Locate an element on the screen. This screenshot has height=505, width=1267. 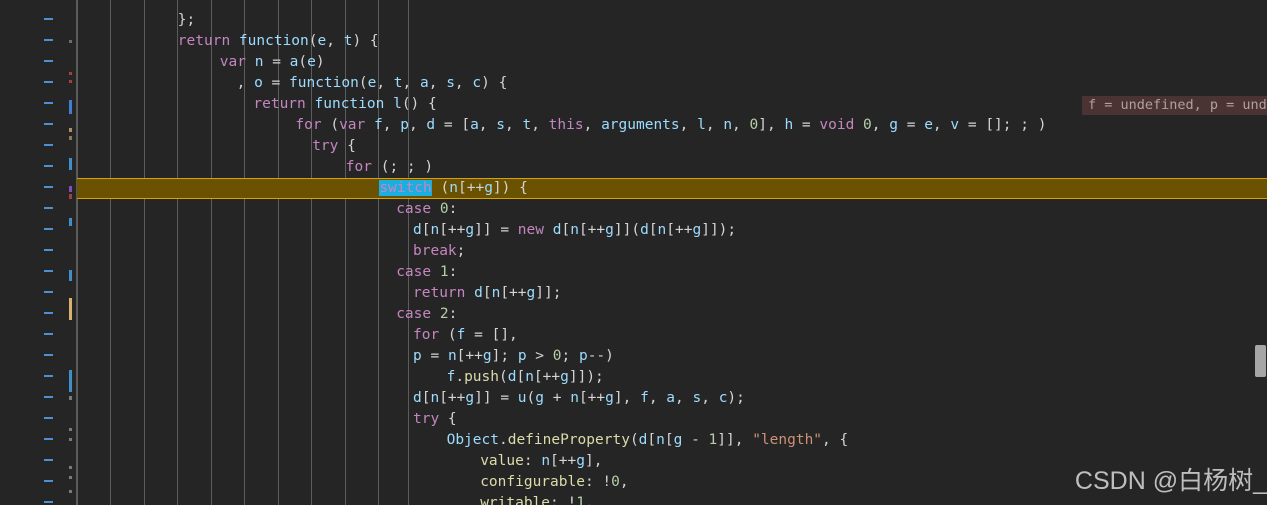
code-line: return function l() { is located at coordinates (256, 104).